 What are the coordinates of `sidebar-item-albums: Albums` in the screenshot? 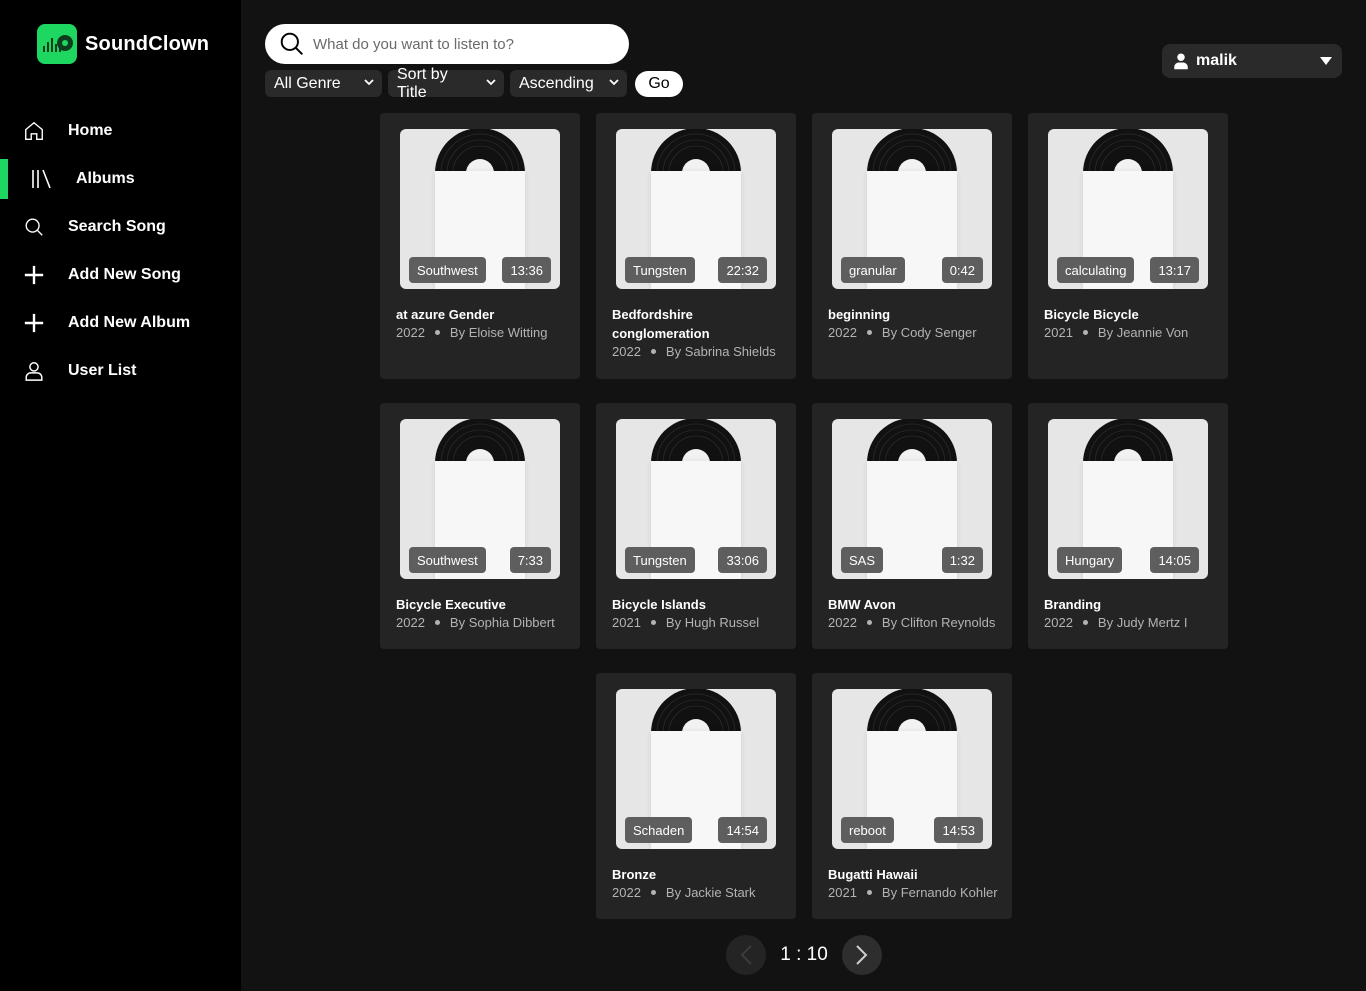 It's located at (120, 179).